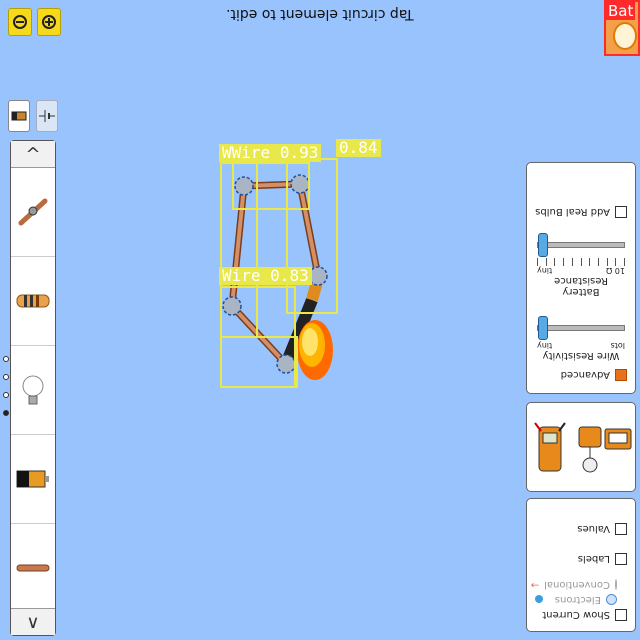 The height and width of the screenshot is (640, 640). Describe the element at coordinates (543, 245) in the screenshot. I see `battery-resistance-thumb` at that location.